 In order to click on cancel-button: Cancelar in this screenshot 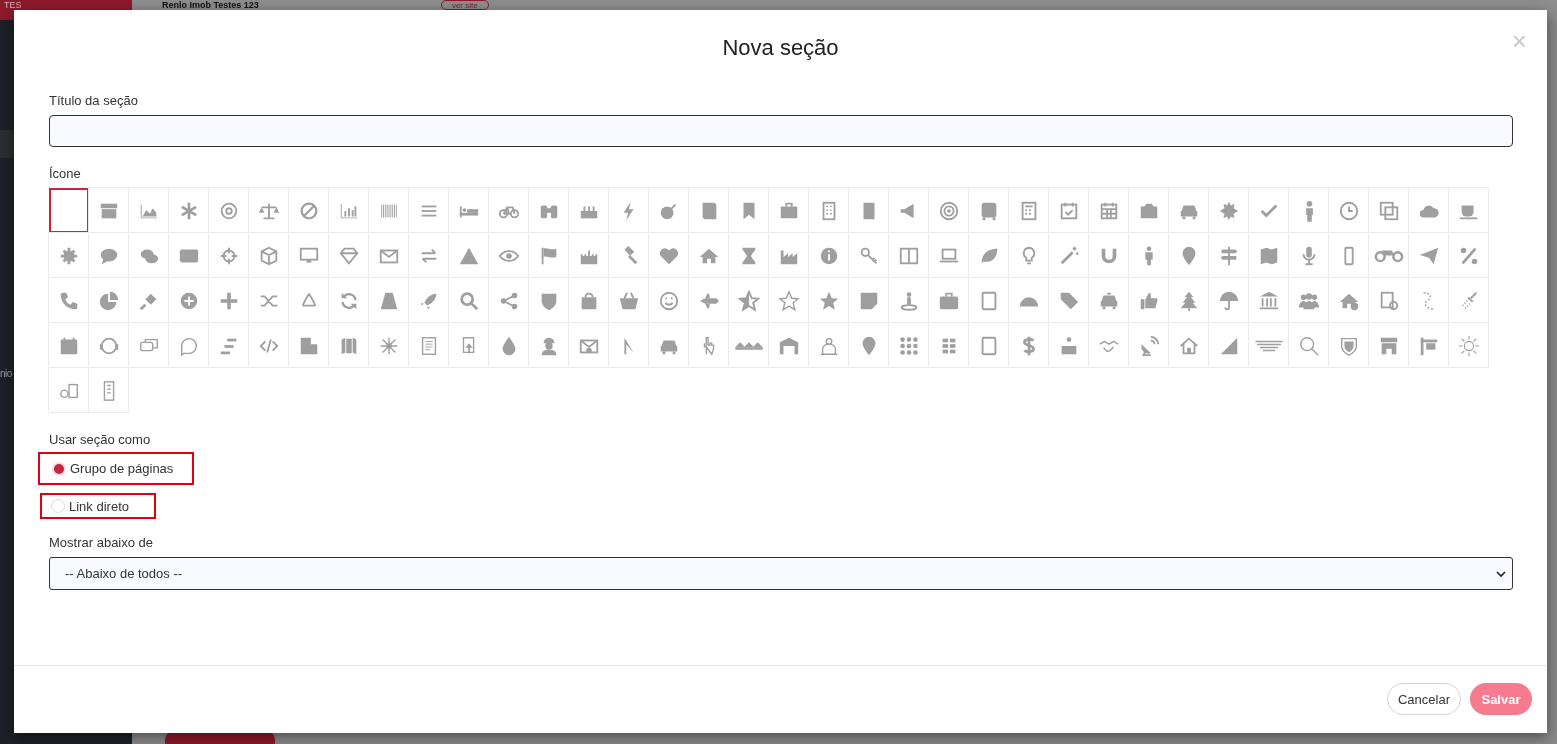, I will do `click(1423, 699)`.